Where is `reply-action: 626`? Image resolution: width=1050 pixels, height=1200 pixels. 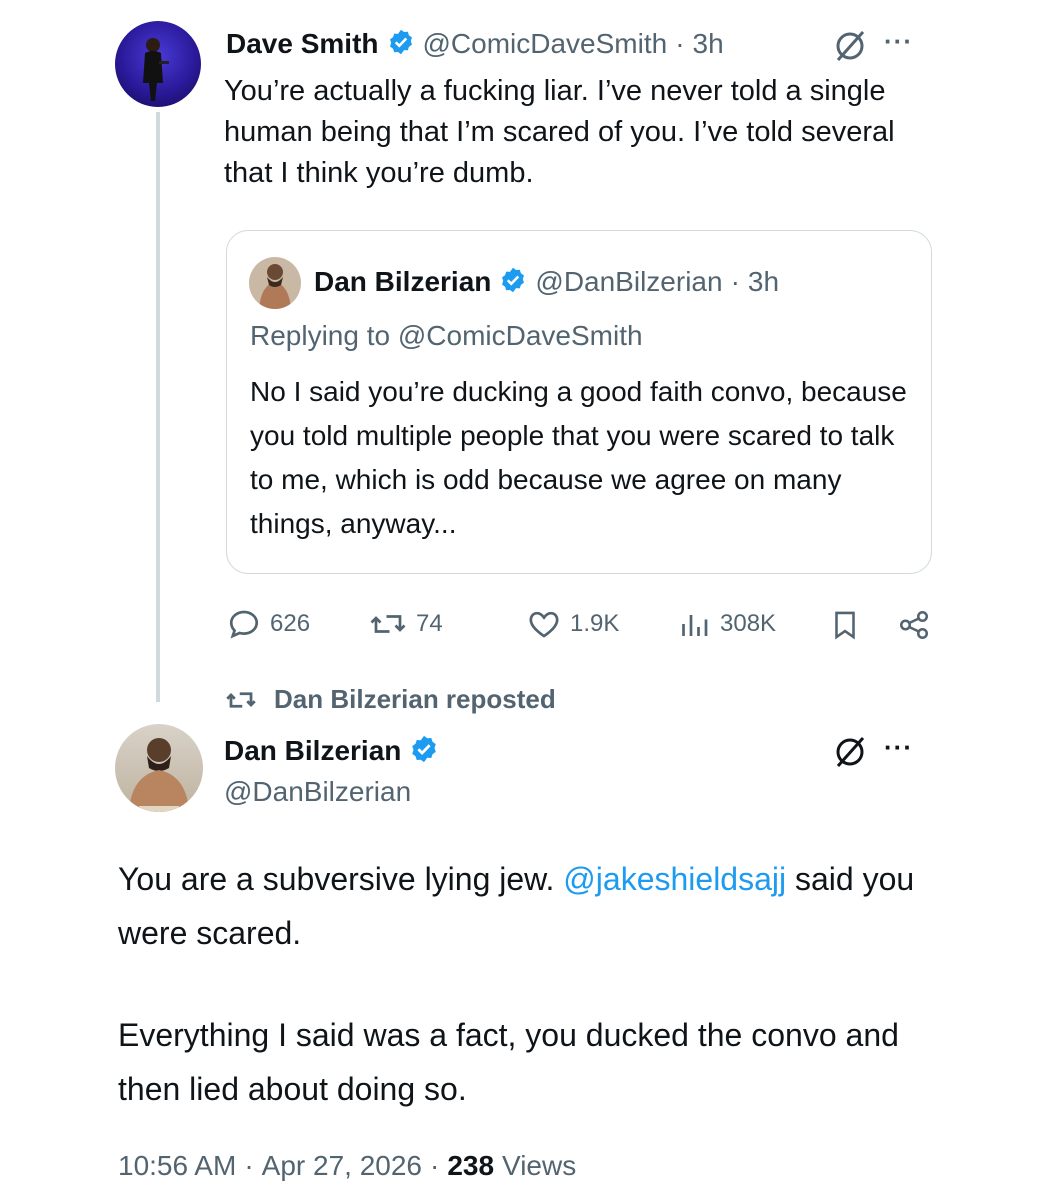 reply-action: 626 is located at coordinates (268, 624).